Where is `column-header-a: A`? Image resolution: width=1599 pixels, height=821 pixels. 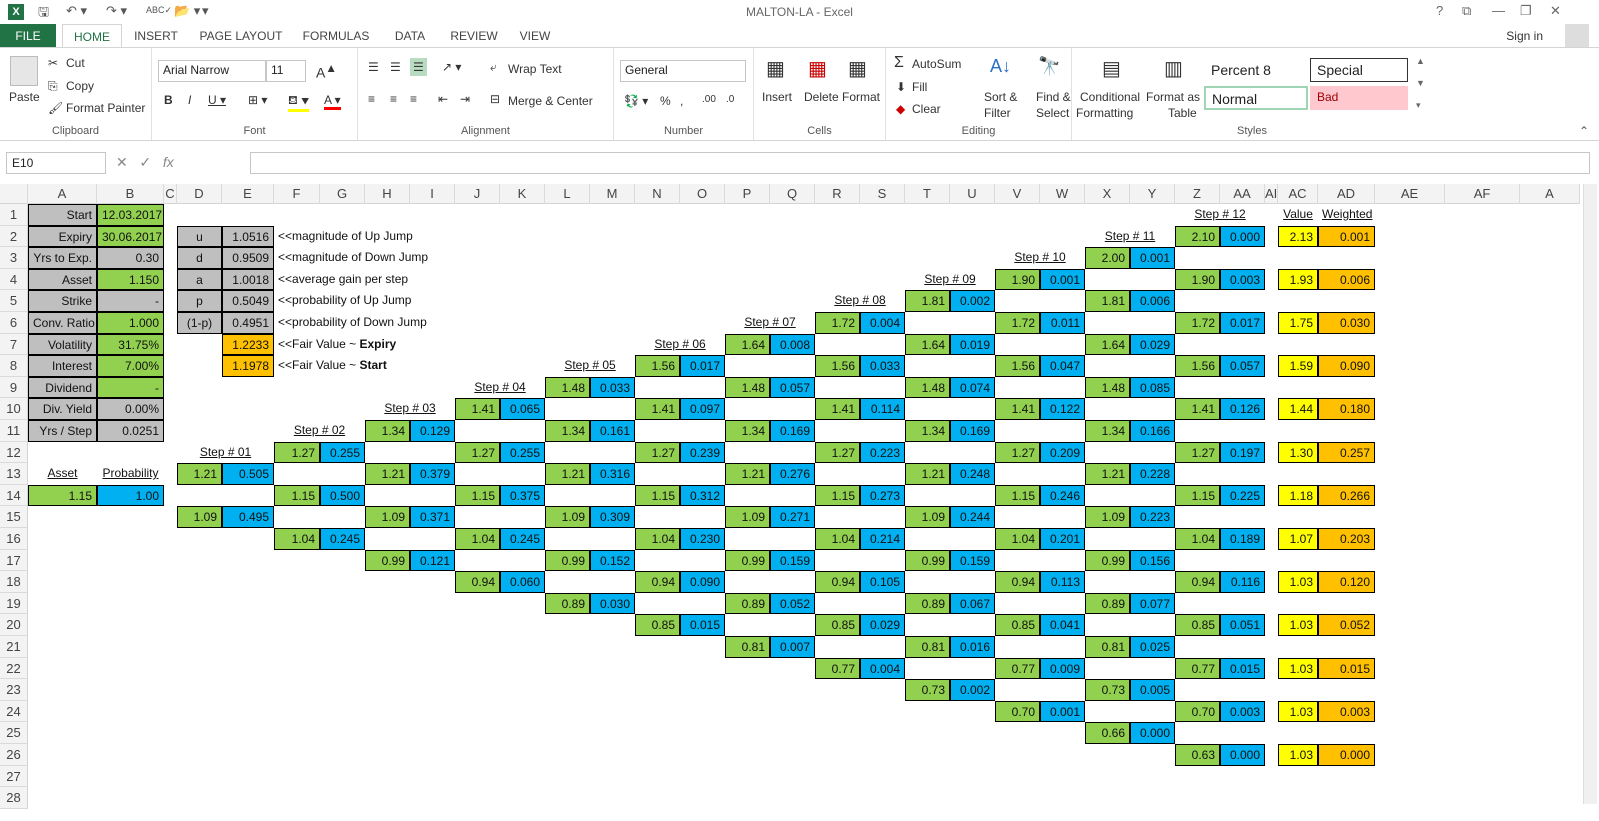
column-header-a: A is located at coordinates (1550, 194).